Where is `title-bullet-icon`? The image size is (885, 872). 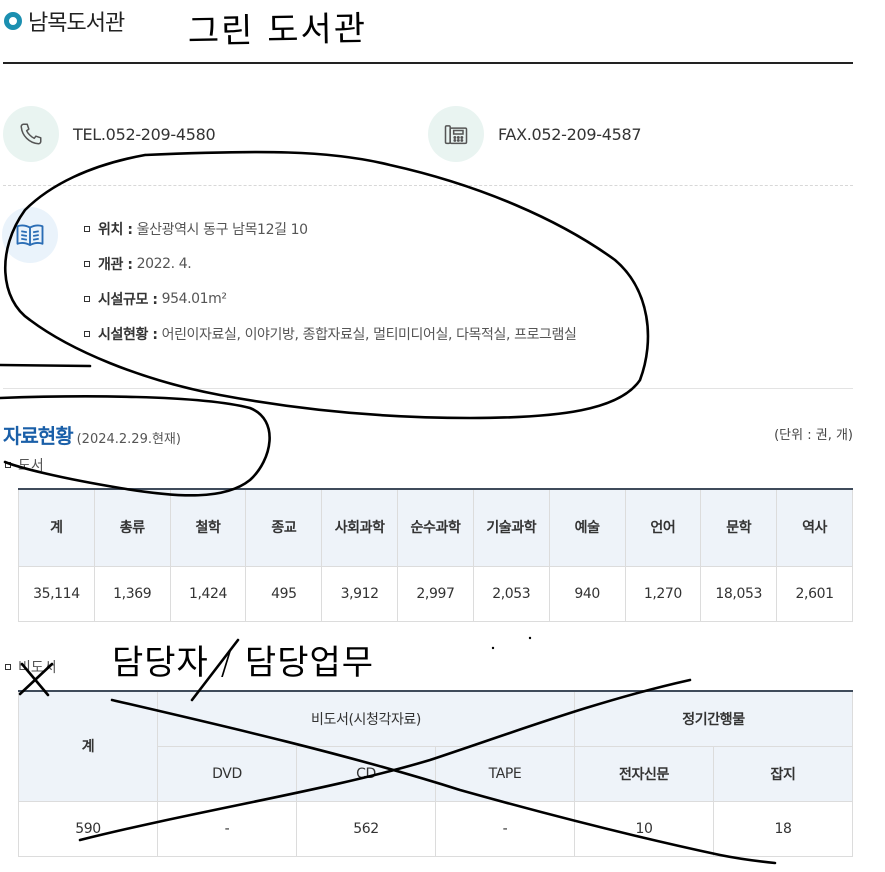 title-bullet-icon is located at coordinates (13, 21).